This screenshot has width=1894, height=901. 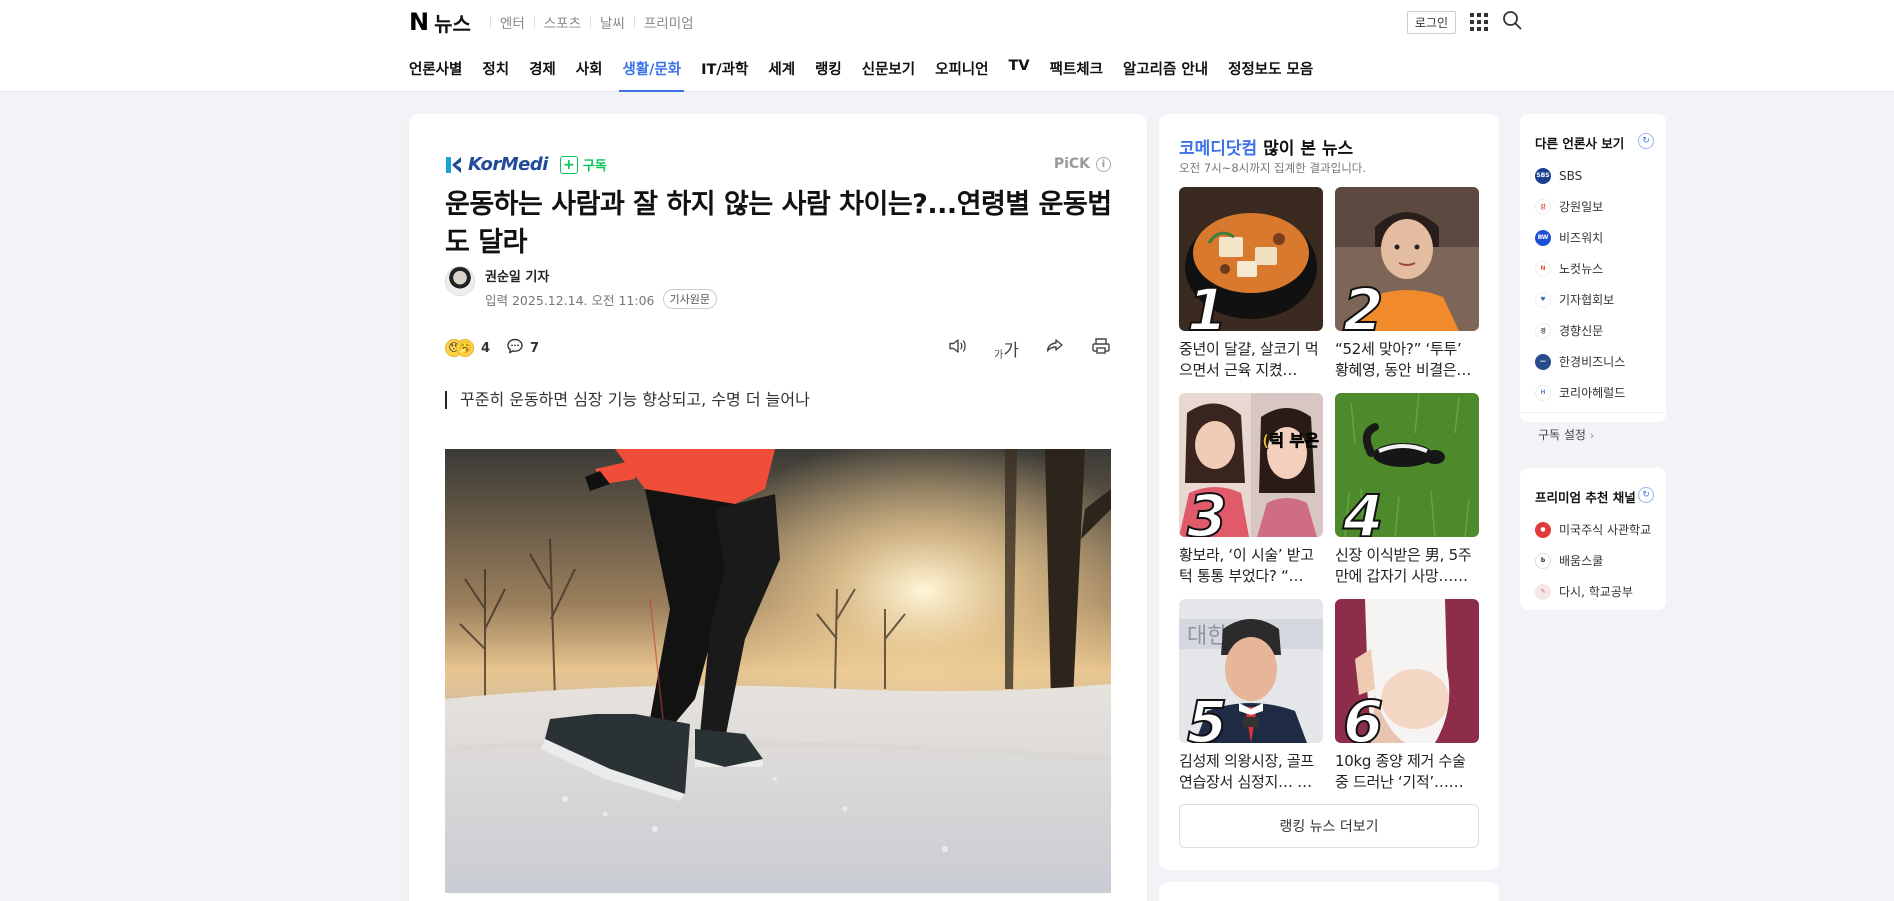 I want to click on nav-item-newspaper: 신문보기, so click(x=888, y=75).